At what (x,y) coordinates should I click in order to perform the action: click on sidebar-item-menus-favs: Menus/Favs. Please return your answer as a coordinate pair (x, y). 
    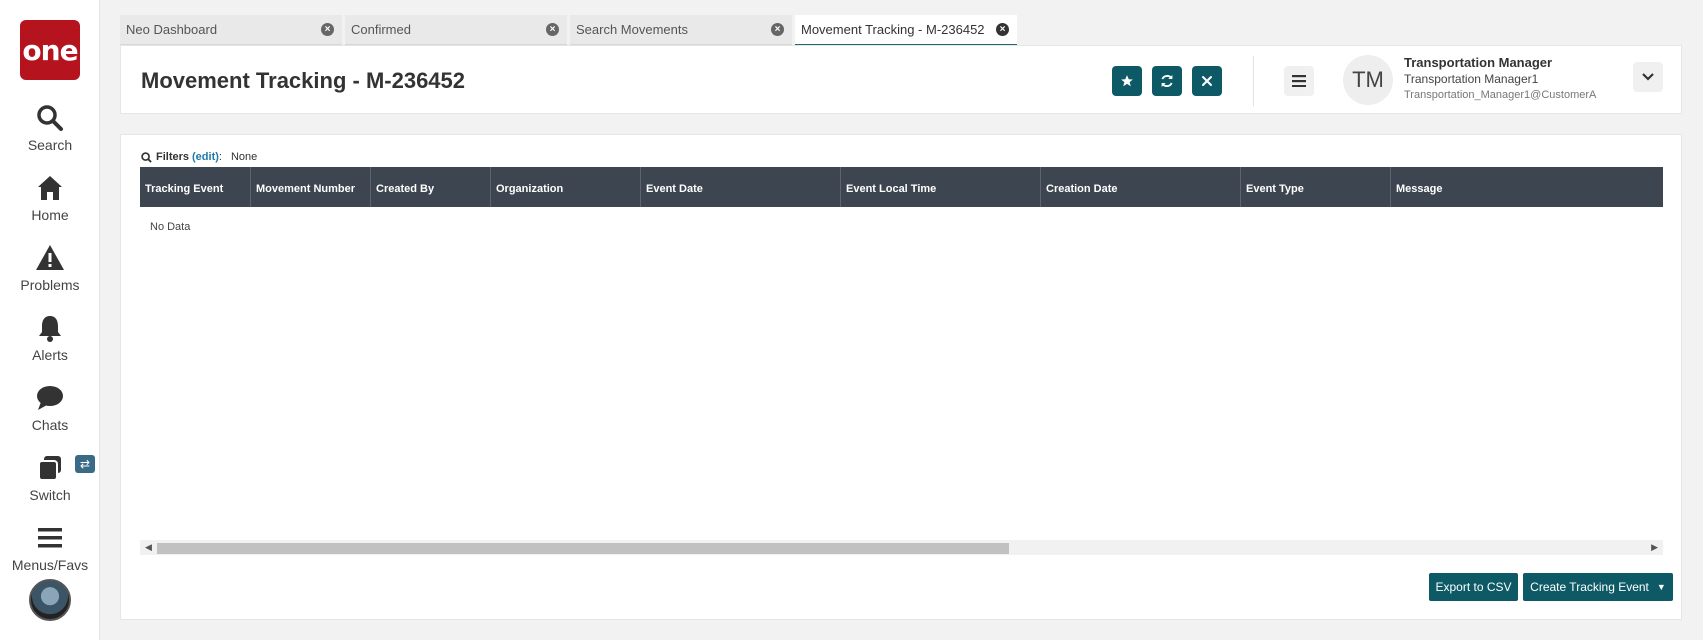
    Looking at the image, I should click on (50, 549).